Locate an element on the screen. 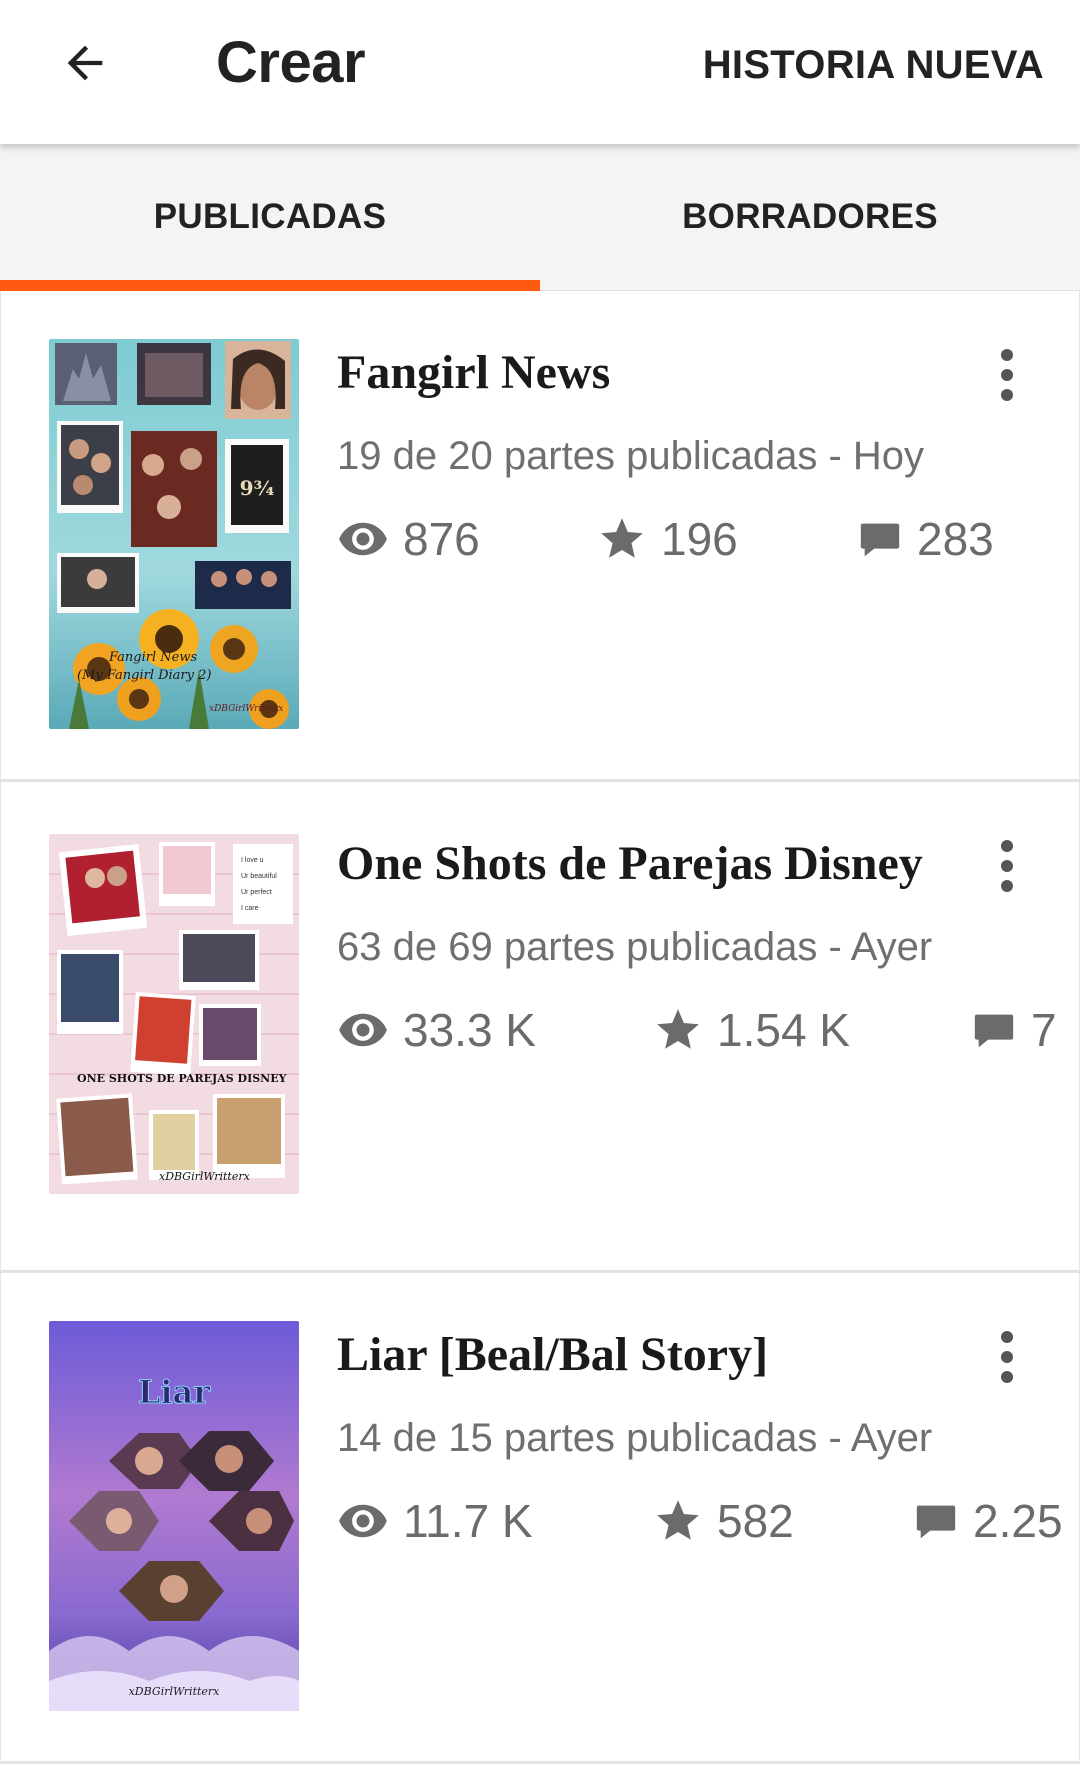 The image size is (1080, 1769). reads-count: 11.7 K is located at coordinates (435, 1521).